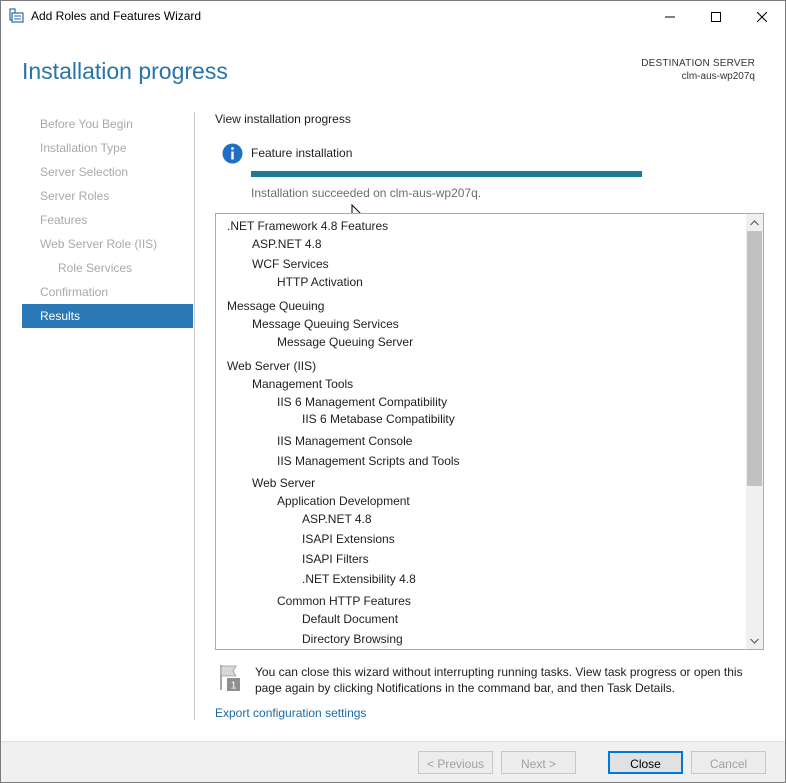  I want to click on page-title: Installation progress, so click(125, 71).